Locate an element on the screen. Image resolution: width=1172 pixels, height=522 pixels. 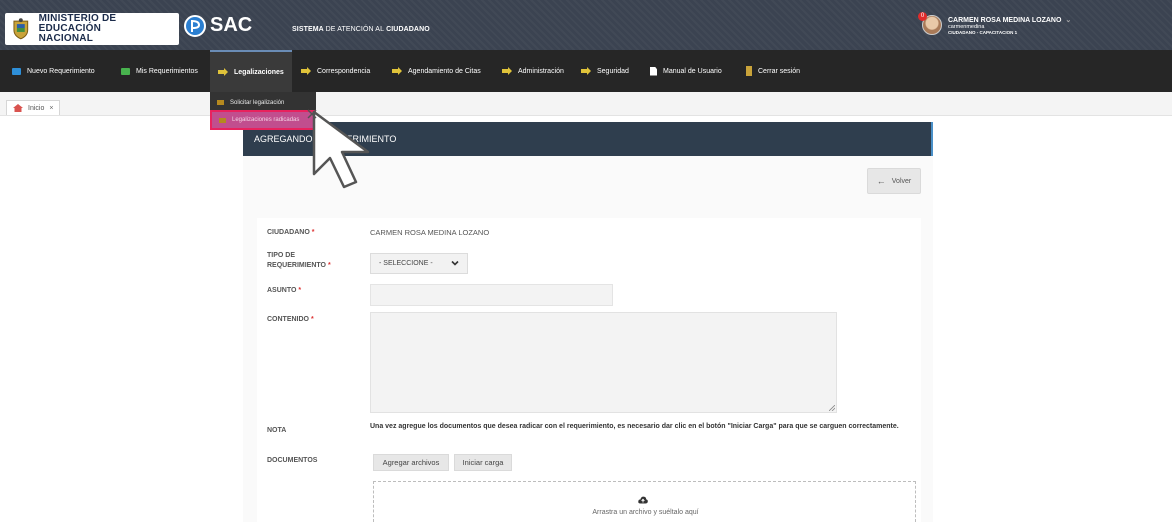
ciudadano-label: CIUDADANO * is located at coordinates (290, 233).